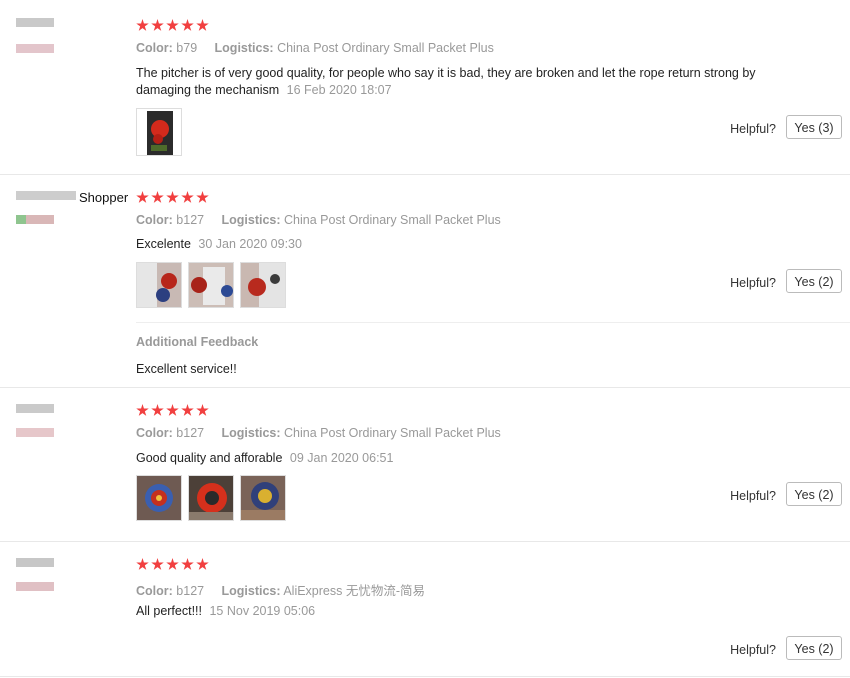 The width and height of the screenshot is (850, 678). Describe the element at coordinates (493, 322) in the screenshot. I see `divider` at that location.